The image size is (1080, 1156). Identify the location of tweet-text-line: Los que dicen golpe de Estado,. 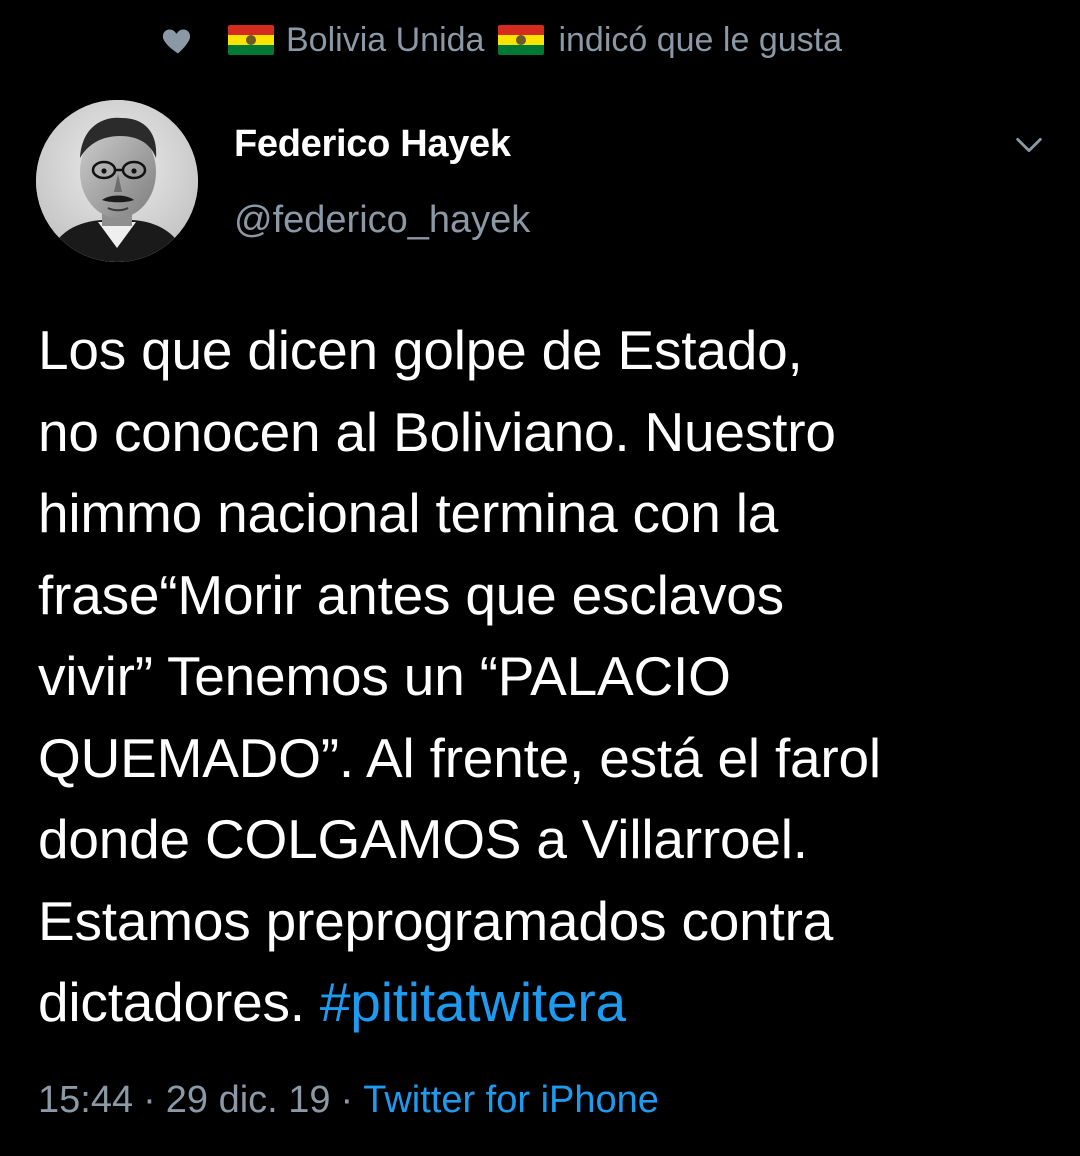
(420, 350).